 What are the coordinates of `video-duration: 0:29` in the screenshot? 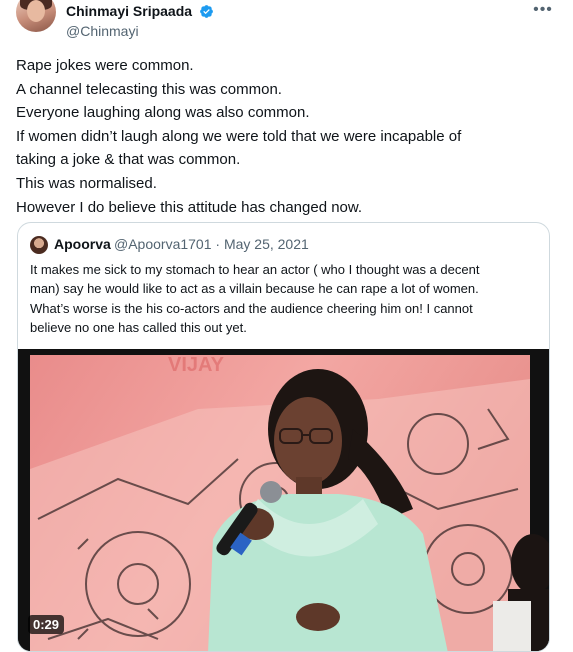 It's located at (46, 624).